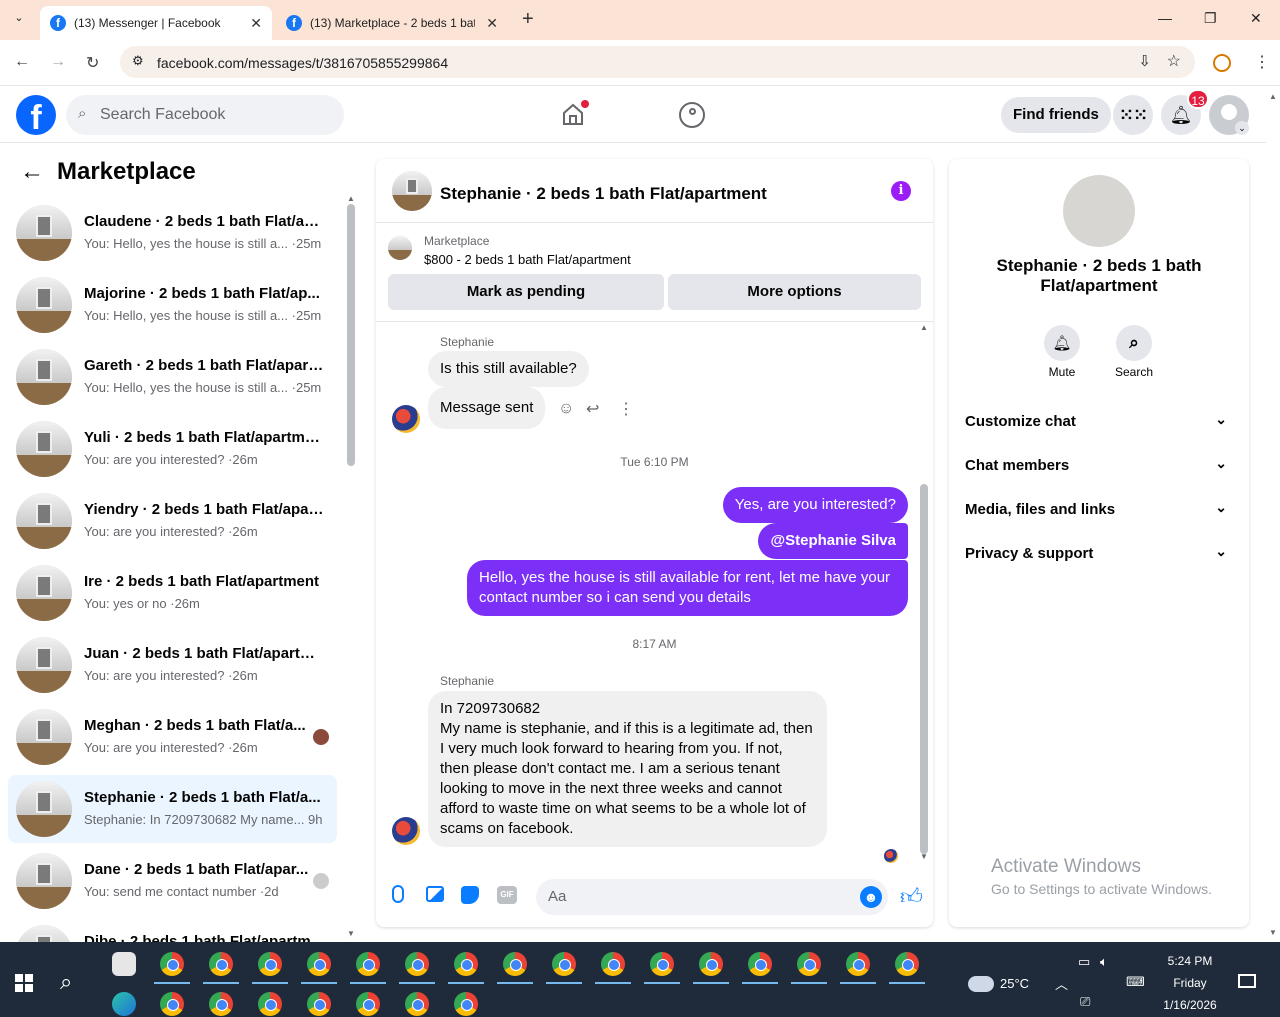 Image resolution: width=1280 pixels, height=1017 pixels. What do you see at coordinates (92, 63) in the screenshot?
I see `reload-icon: ↻` at bounding box center [92, 63].